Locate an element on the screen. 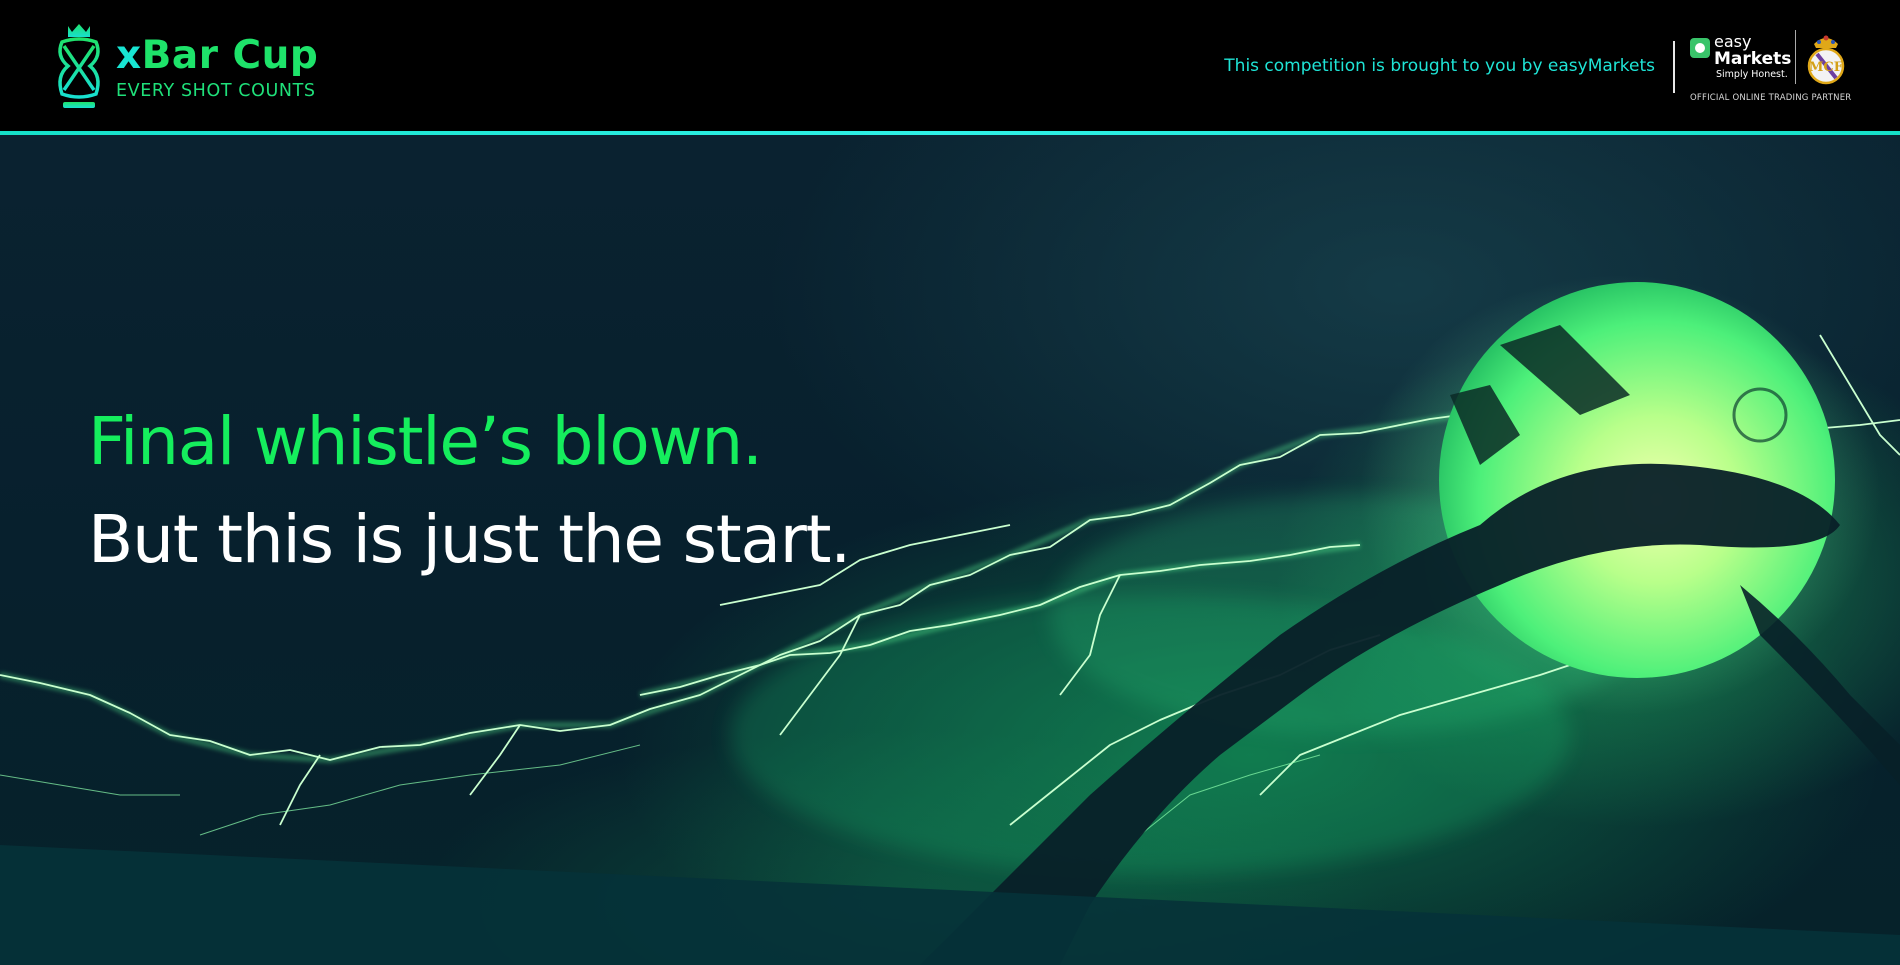 This screenshot has width=1900, height=965. easymarkets-logo: easy Markets Simply Honest. is located at coordinates (1740, 59).